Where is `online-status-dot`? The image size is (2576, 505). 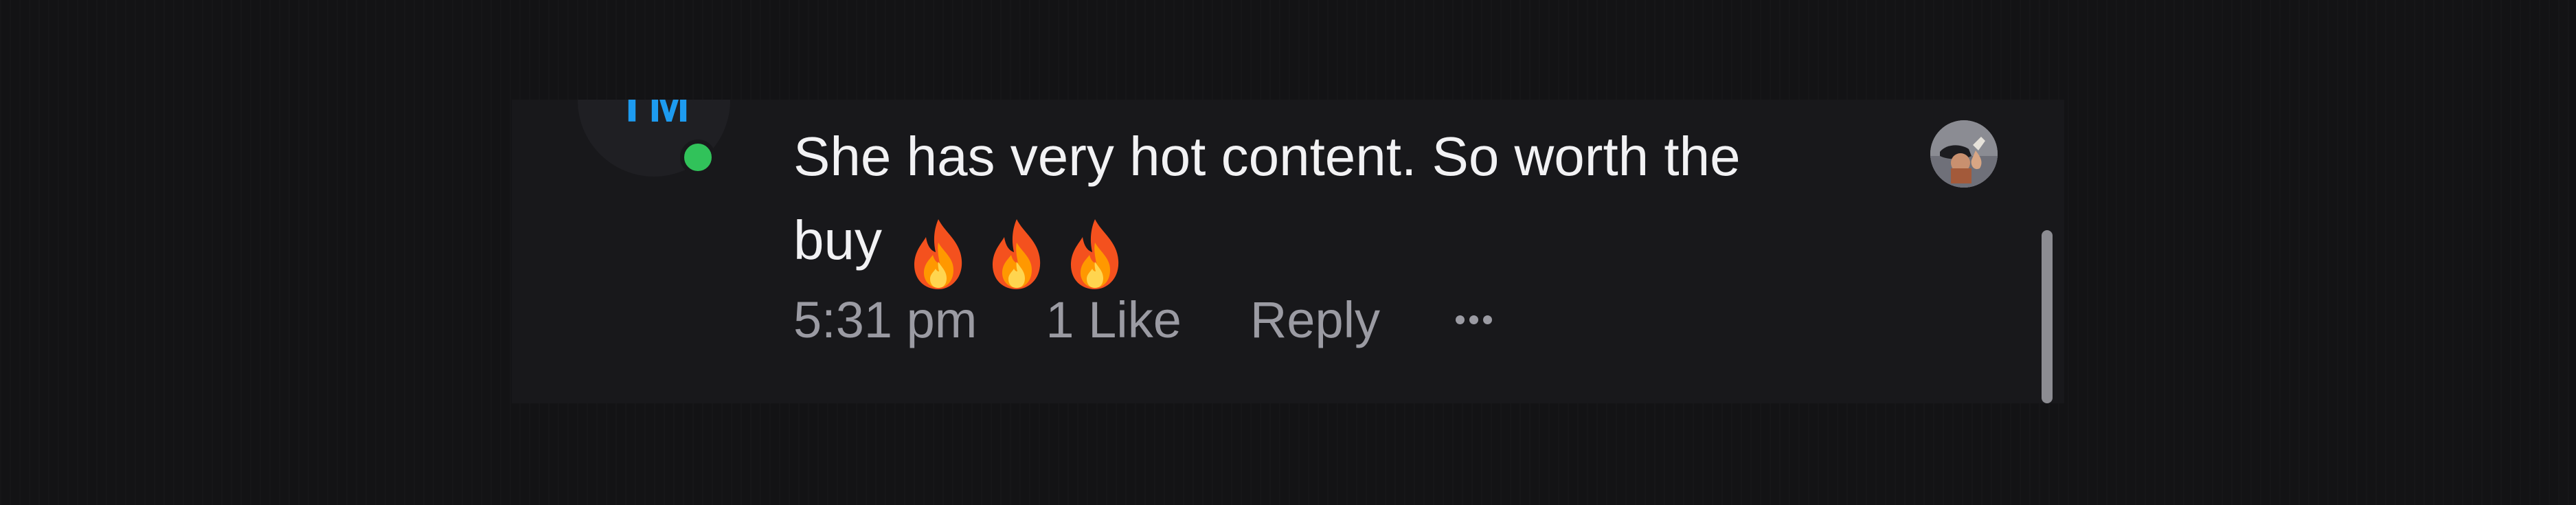
online-status-dot is located at coordinates (698, 157).